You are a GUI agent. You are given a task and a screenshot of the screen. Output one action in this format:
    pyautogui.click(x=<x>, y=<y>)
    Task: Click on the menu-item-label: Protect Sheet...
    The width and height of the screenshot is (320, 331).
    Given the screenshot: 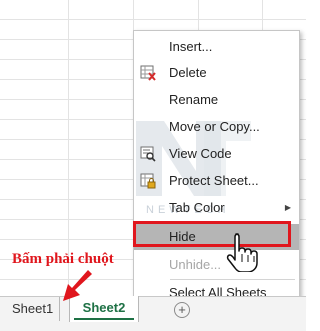 What is the action you would take?
    pyautogui.click(x=214, y=180)
    